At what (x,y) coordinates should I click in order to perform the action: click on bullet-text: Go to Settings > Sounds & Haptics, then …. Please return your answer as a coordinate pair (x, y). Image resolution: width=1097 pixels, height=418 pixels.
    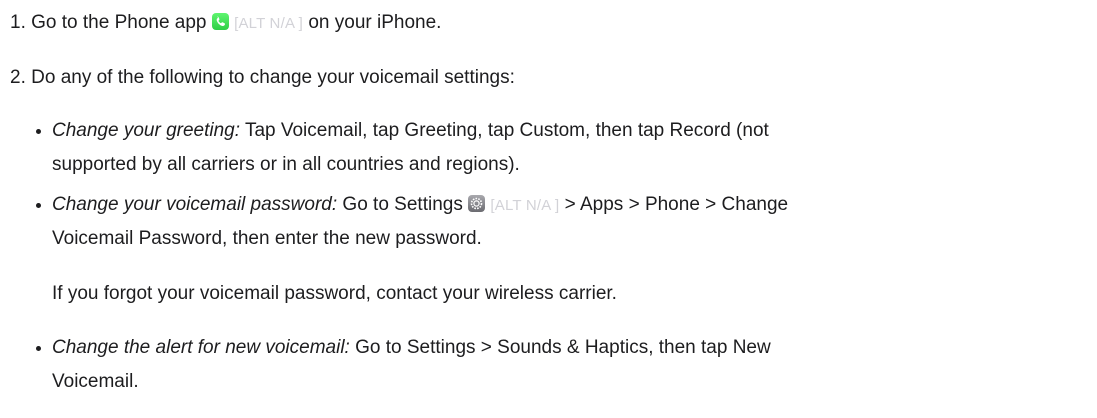
    Looking at the image, I should click on (563, 347).